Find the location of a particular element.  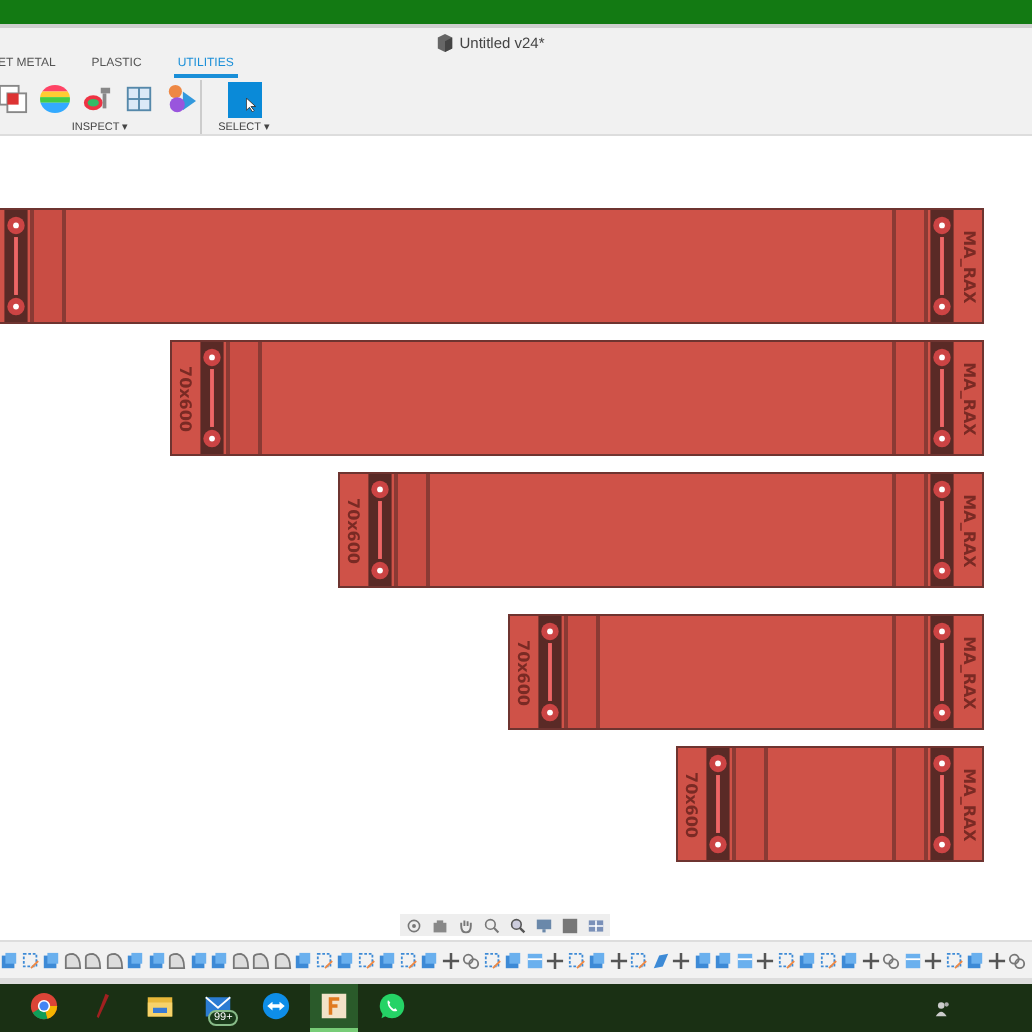

orbit-icon is located at coordinates (414, 925).